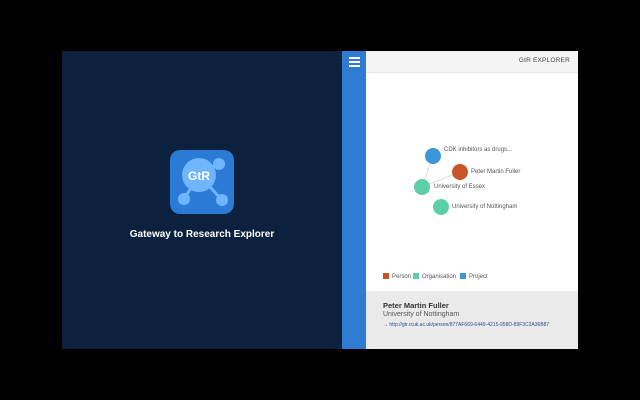  Describe the element at coordinates (397, 276) in the screenshot. I see `legend-item-person: Person` at that location.